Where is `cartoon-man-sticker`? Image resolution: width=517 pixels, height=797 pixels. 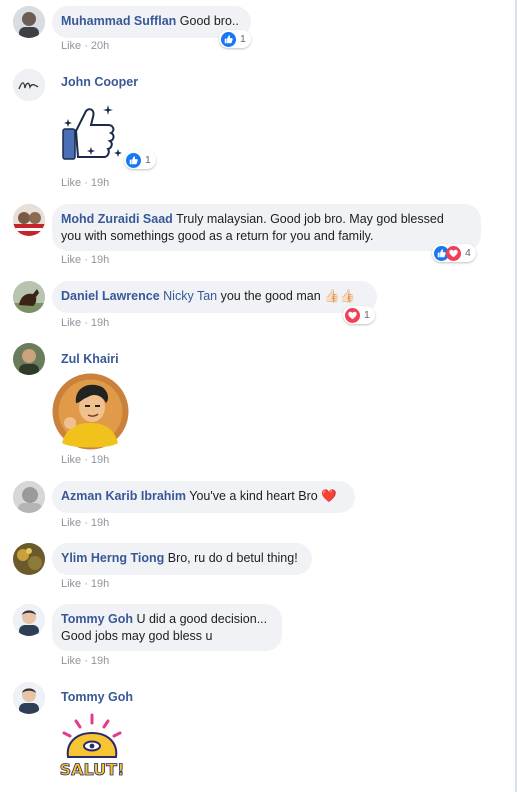 cartoon-man-sticker is located at coordinates (90, 411).